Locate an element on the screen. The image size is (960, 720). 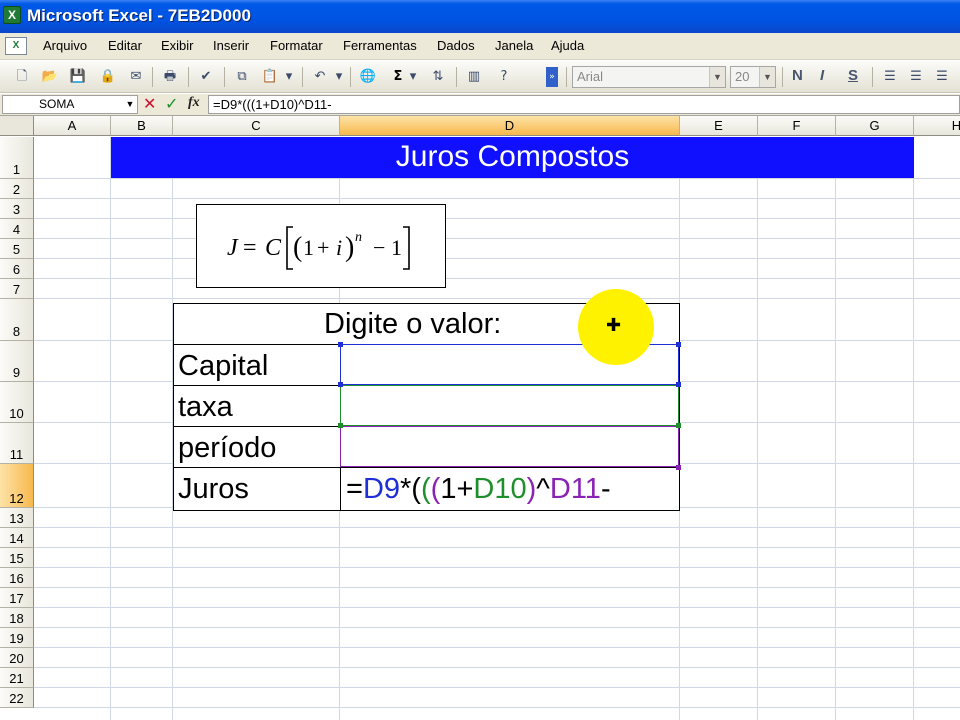
row-header-12: 12 is located at coordinates (17, 486).